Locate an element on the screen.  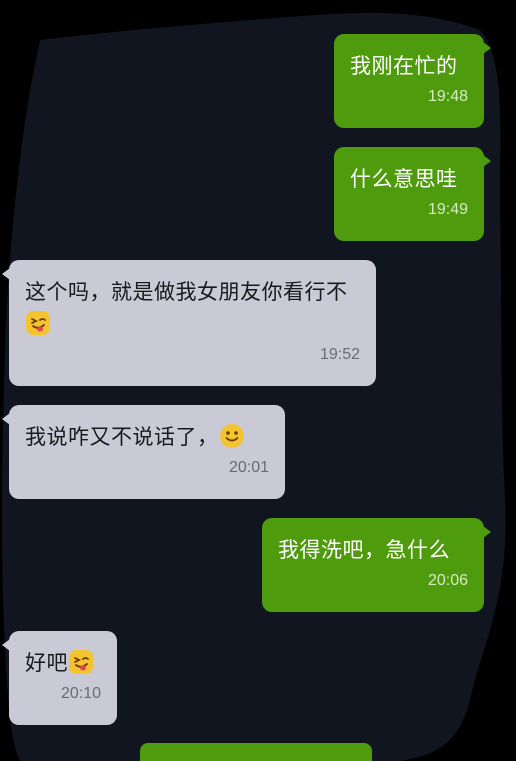
message-text: 什么意思哇 is located at coordinates (404, 179).